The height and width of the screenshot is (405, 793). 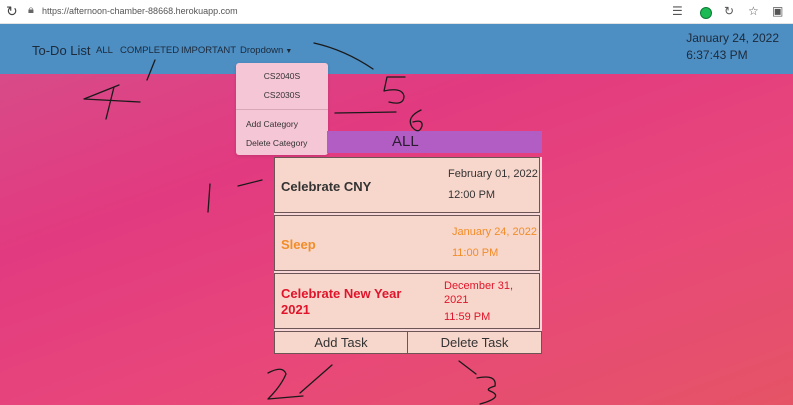 What do you see at coordinates (706, 13) in the screenshot?
I see `extension-icon` at bounding box center [706, 13].